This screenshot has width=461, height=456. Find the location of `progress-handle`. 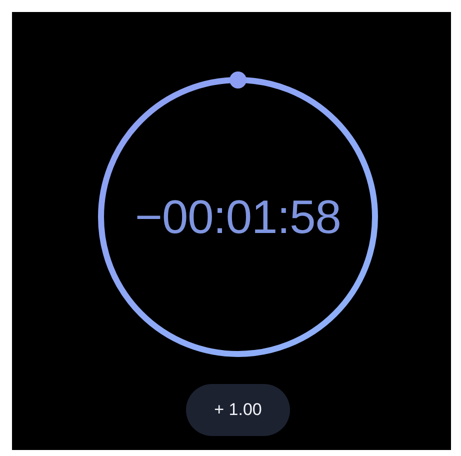

progress-handle is located at coordinates (238, 80).